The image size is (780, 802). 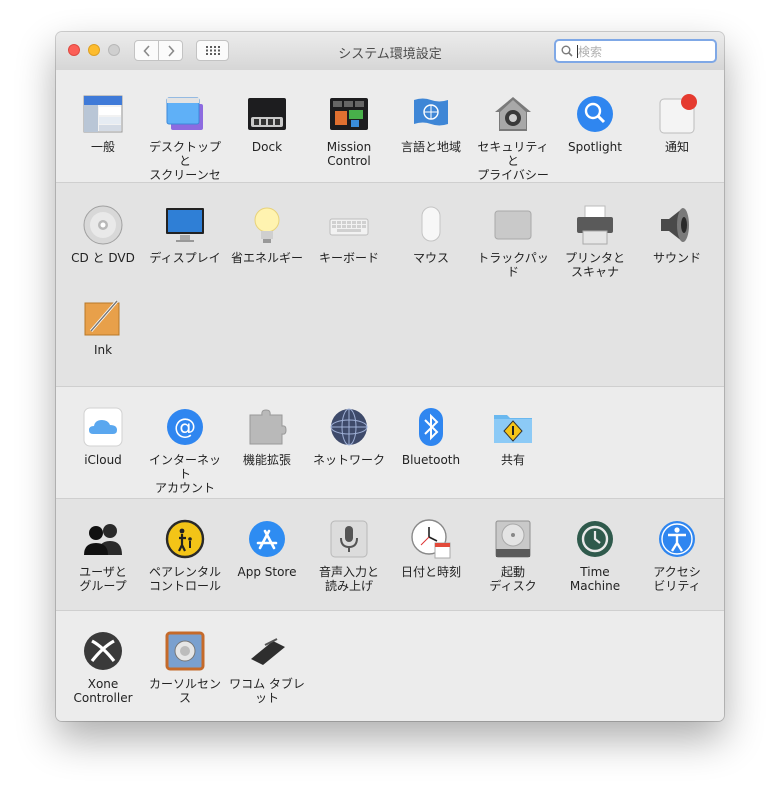 I want to click on pref-label: 一般, so click(x=102, y=147).